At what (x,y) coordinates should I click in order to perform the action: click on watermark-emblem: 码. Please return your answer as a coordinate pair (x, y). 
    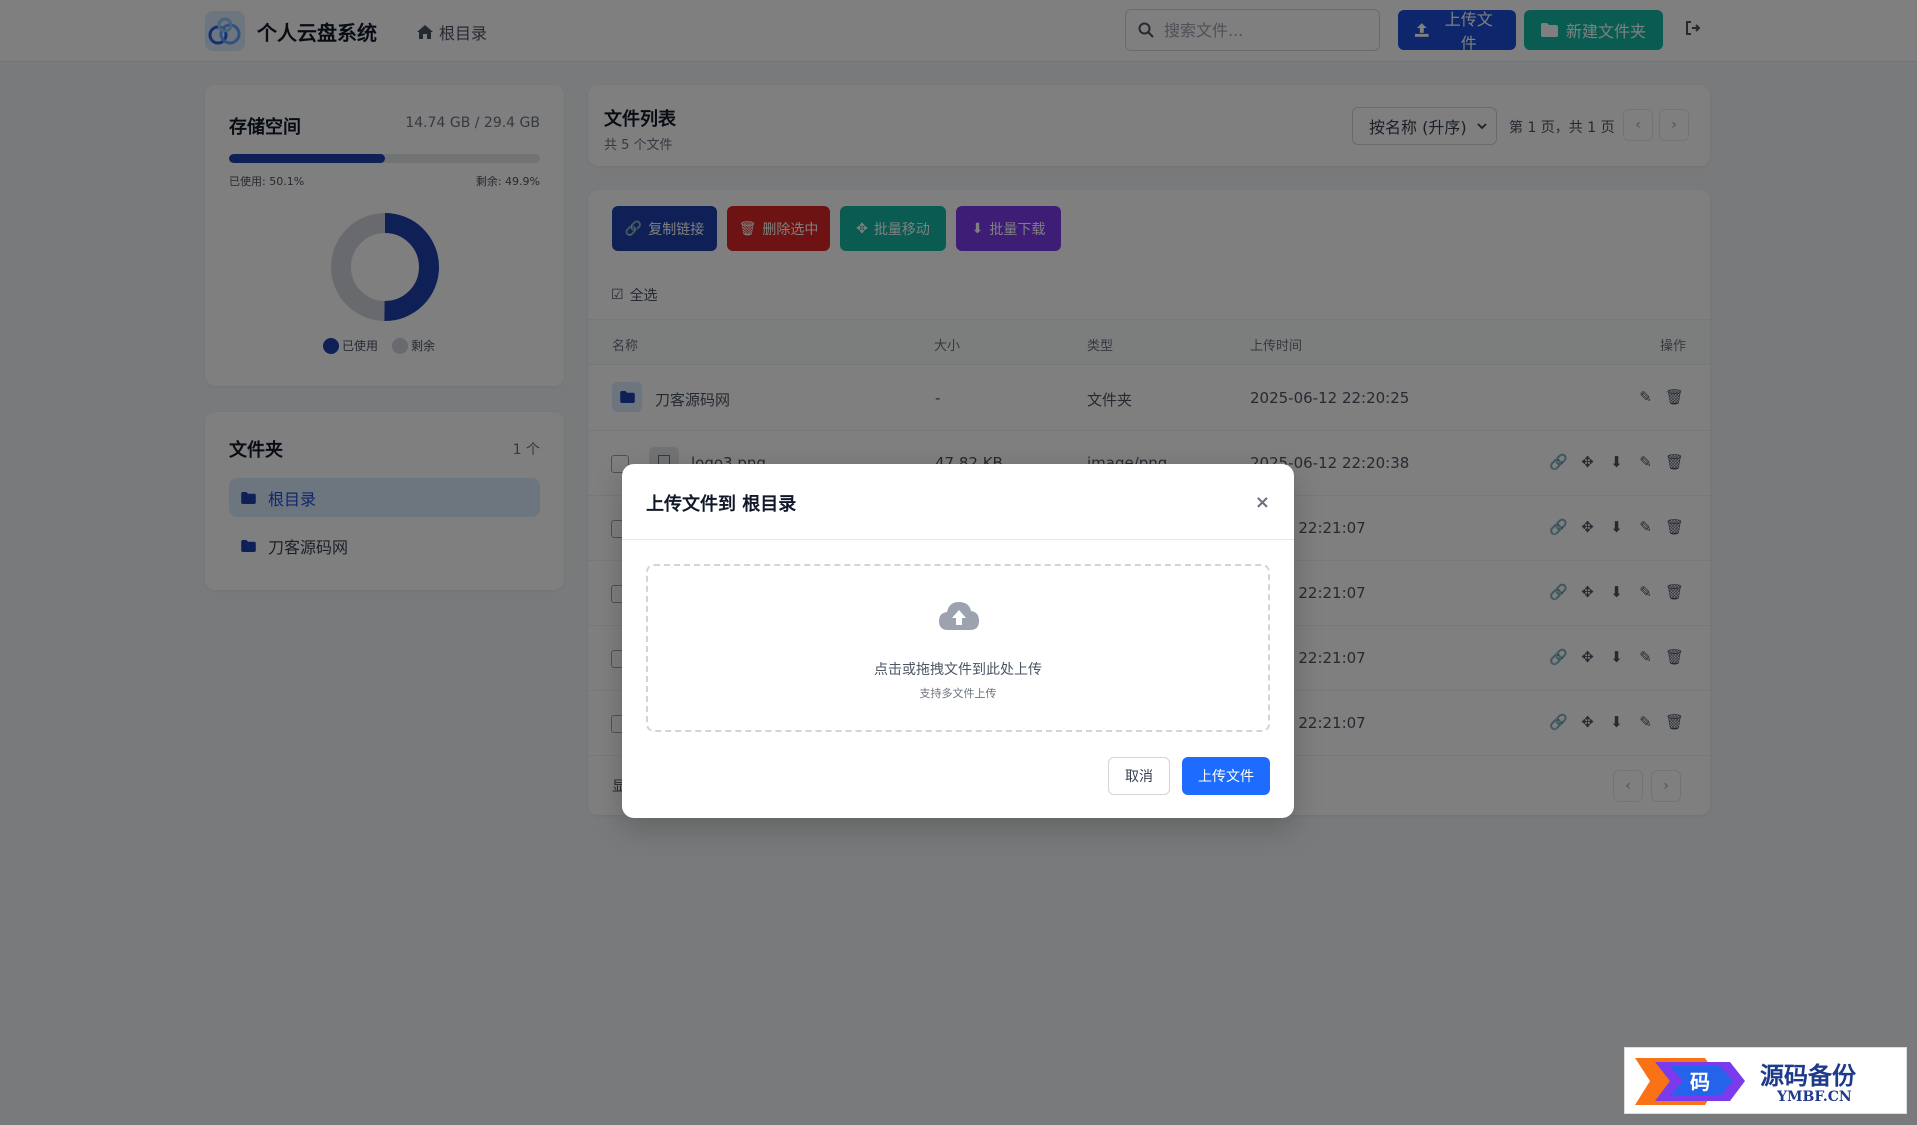
    Looking at the image, I should click on (1690, 1081).